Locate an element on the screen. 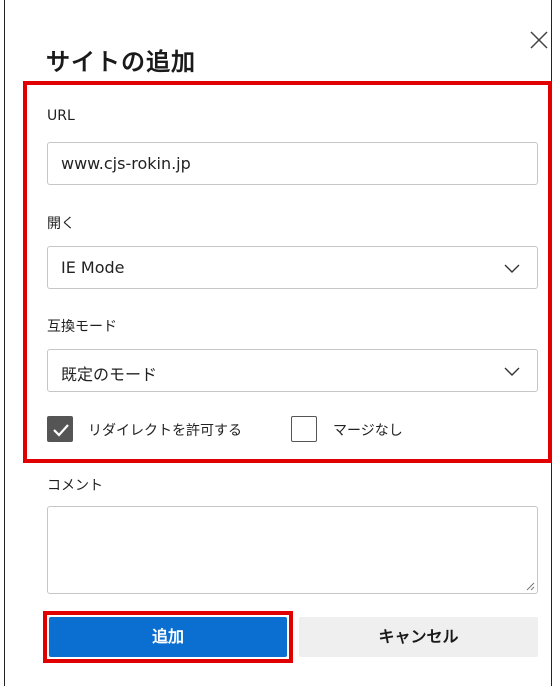  cancel-button: キャンセル is located at coordinates (418, 637).